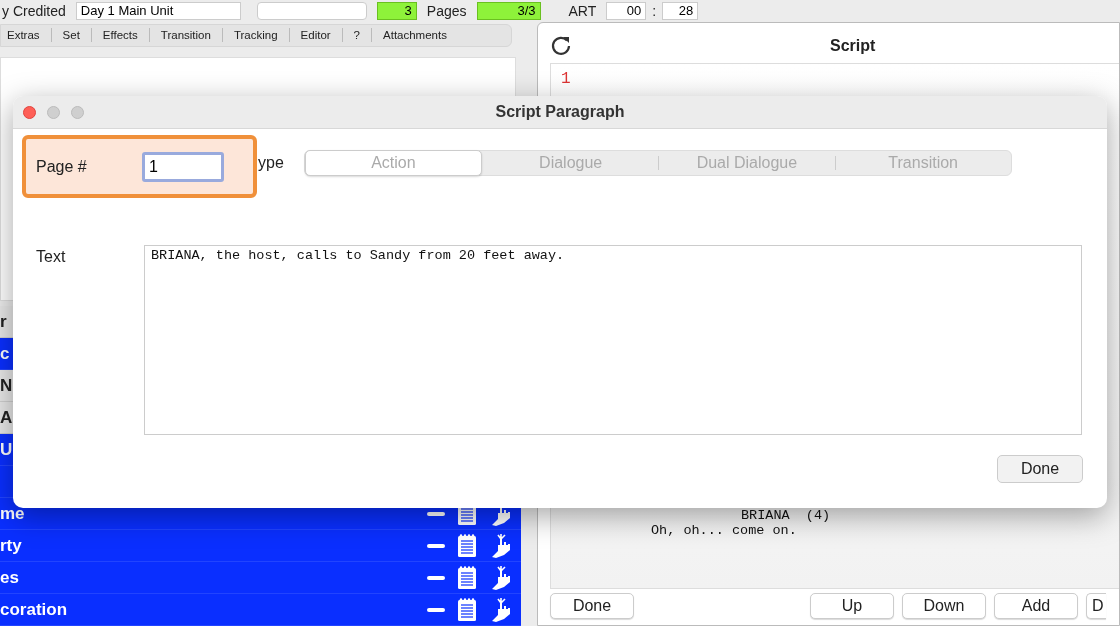 This screenshot has height=626, width=1120. Describe the element at coordinates (315, 35) in the screenshot. I see `tab: Editor` at that location.